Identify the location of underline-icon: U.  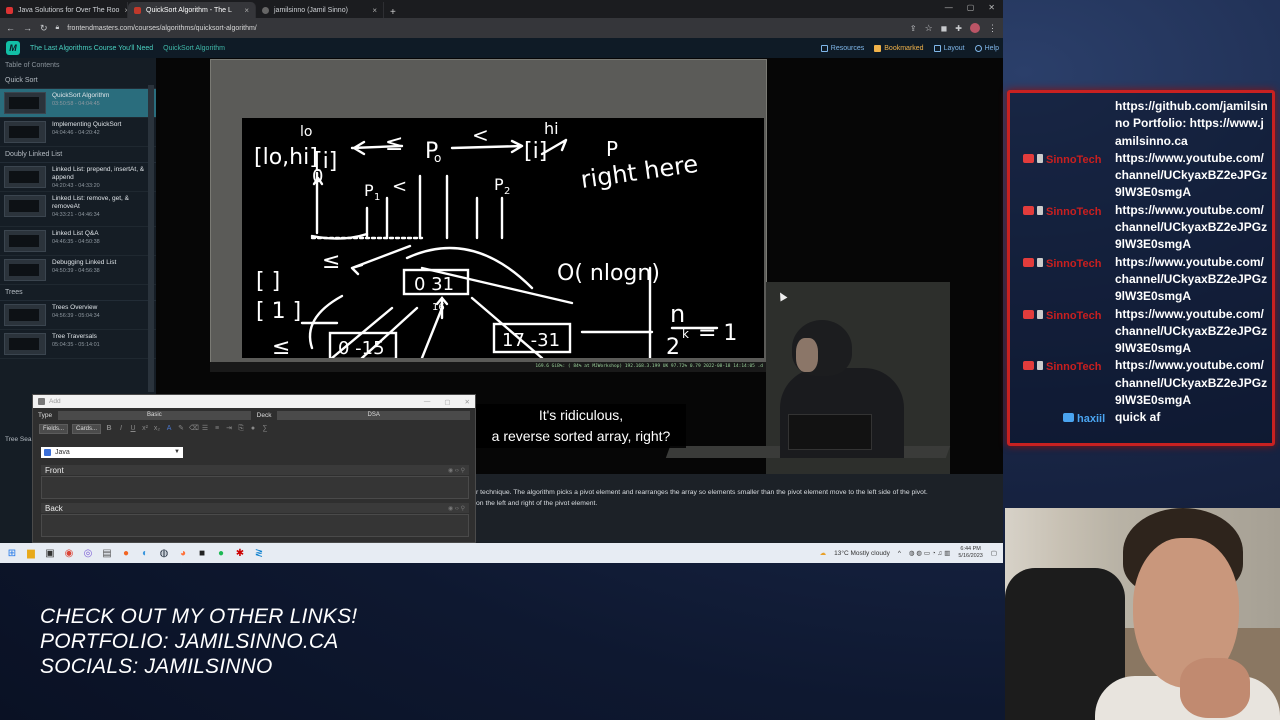
(133, 429).